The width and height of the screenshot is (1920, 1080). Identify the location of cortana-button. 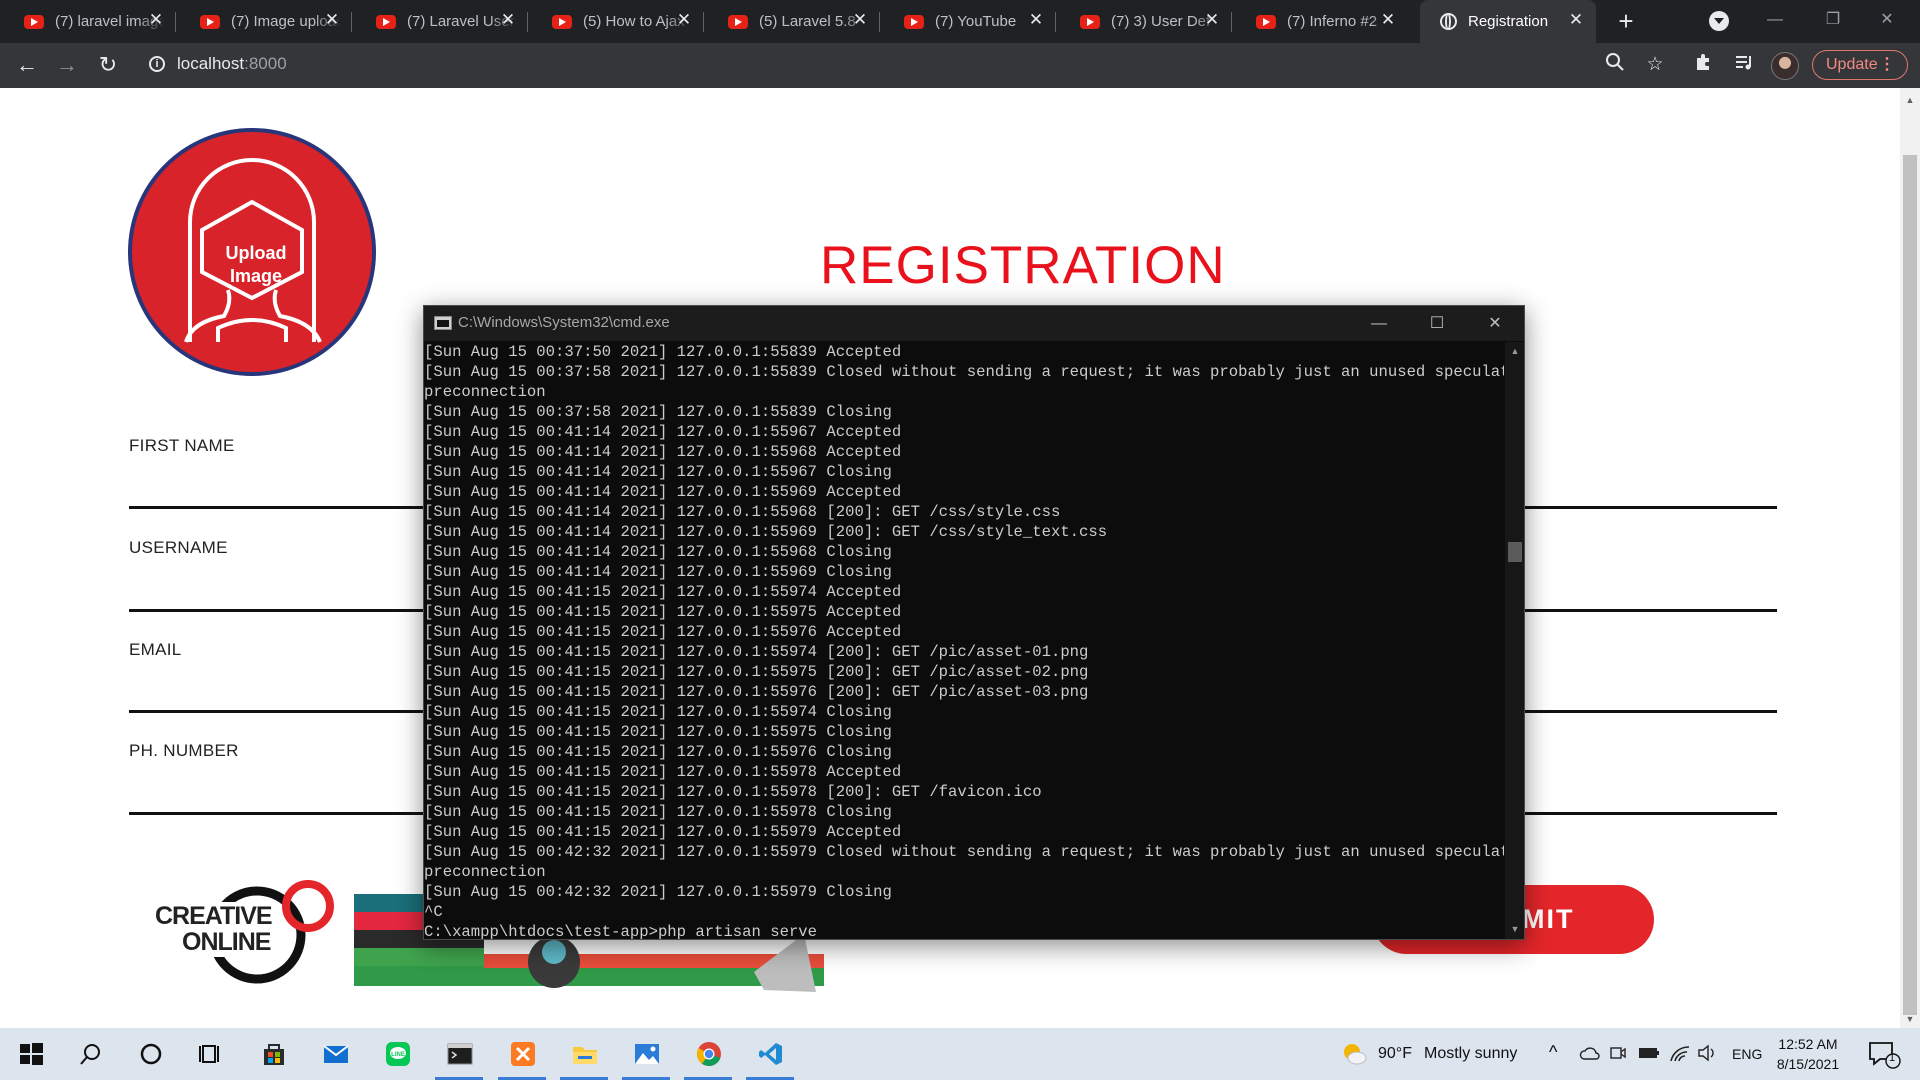
(150, 1054).